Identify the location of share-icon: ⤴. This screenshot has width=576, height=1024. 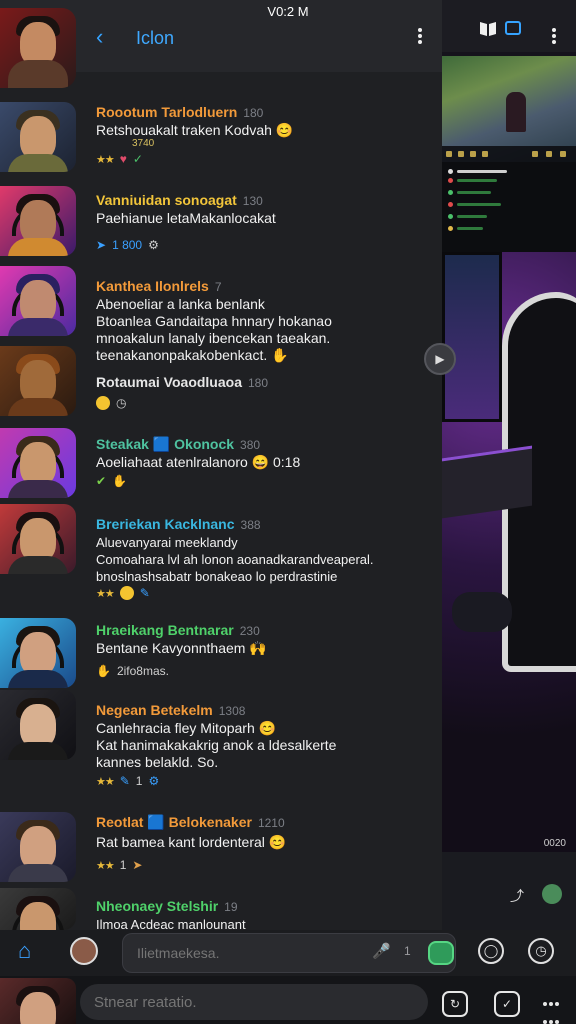
(517, 896).